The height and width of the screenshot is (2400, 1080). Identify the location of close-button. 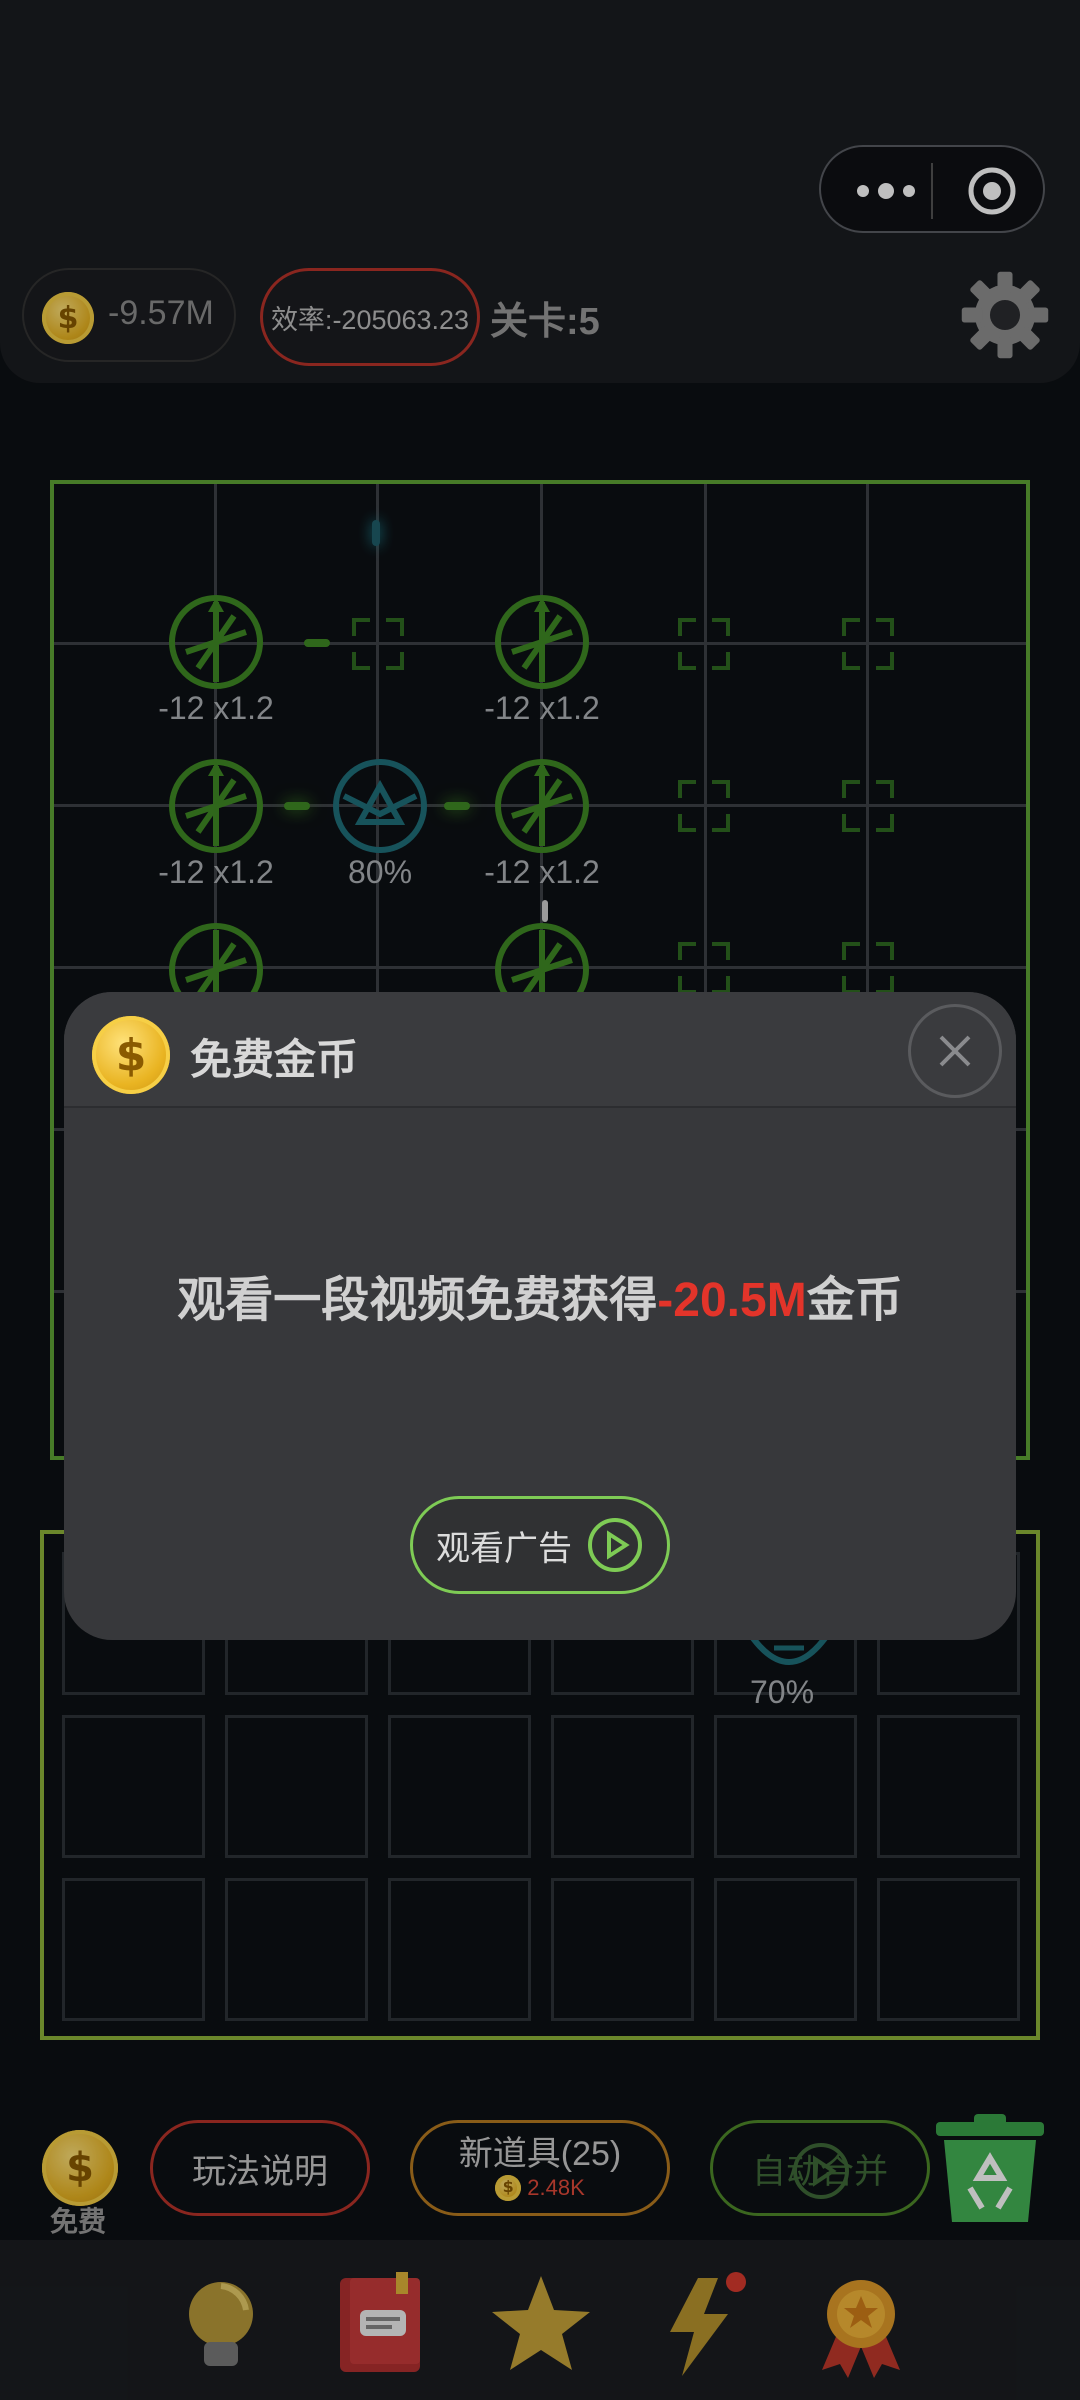
(955, 1051).